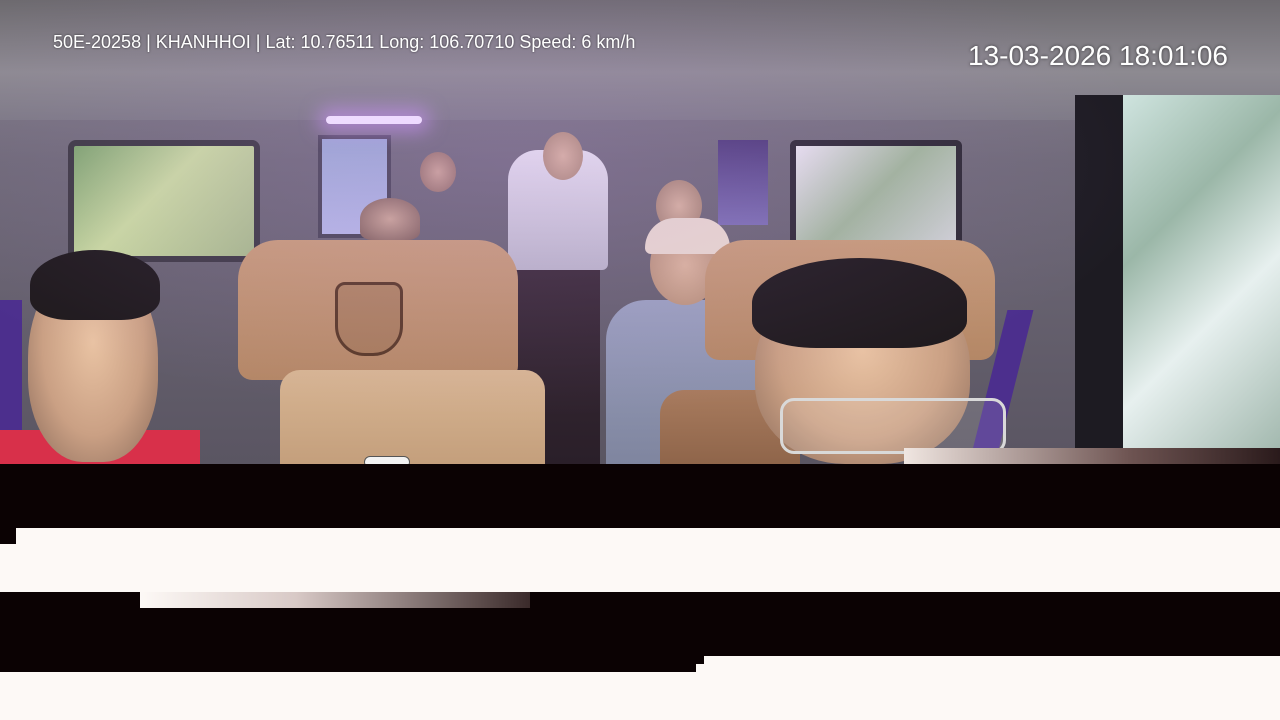 Image resolution: width=1280 pixels, height=720 pixels. What do you see at coordinates (1098, 55) in the screenshot?
I see `timestamp-overlay: 13-03-2026 18:01:06` at bounding box center [1098, 55].